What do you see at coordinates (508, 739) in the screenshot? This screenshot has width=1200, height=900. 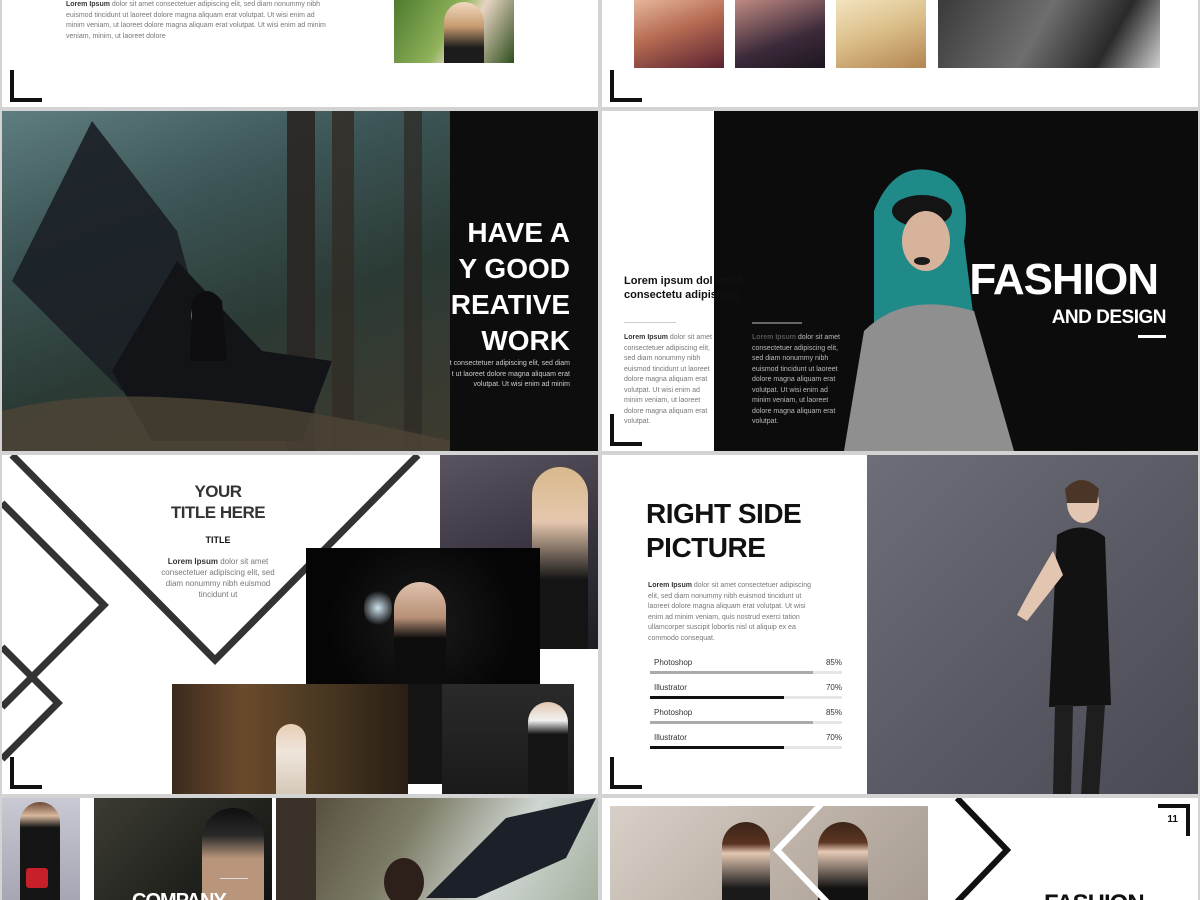 I see `slide-5-photo-ruff-collar` at bounding box center [508, 739].